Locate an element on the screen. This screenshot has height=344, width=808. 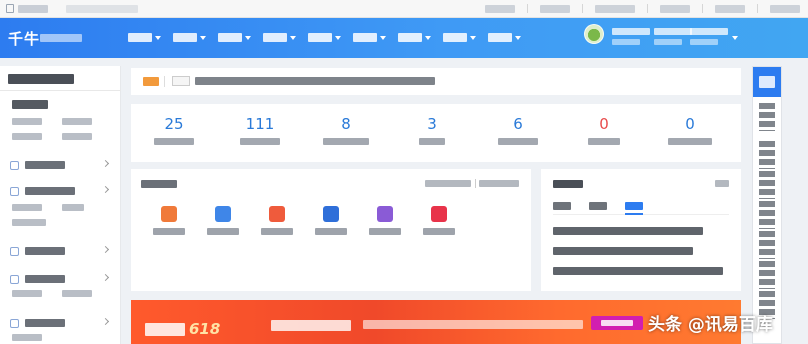
manage-link is located at coordinates (448, 183).